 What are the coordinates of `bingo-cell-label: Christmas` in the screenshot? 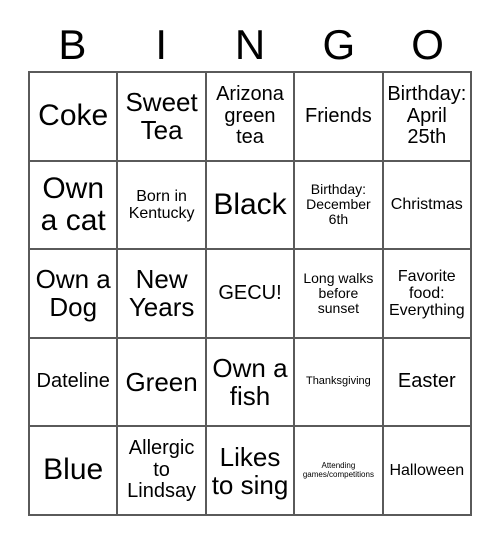 It's located at (426, 205).